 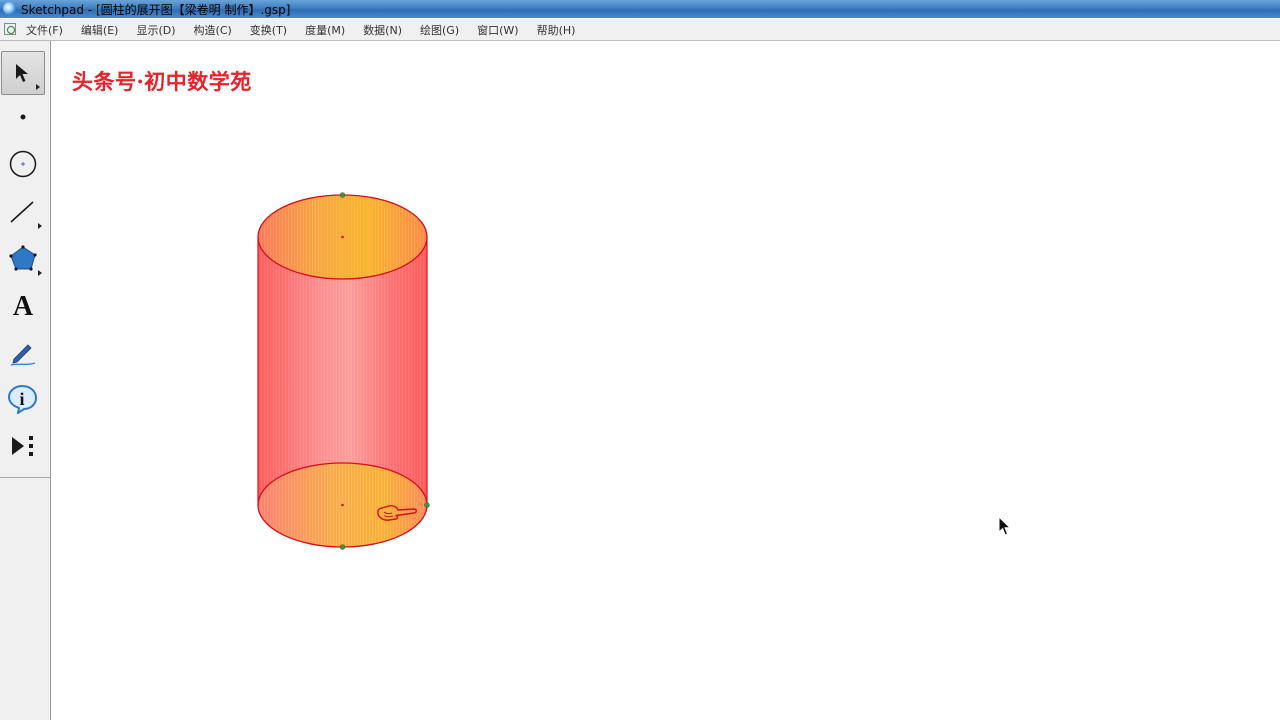 What do you see at coordinates (342, 547) in the screenshot?
I see `bottom-point` at bounding box center [342, 547].